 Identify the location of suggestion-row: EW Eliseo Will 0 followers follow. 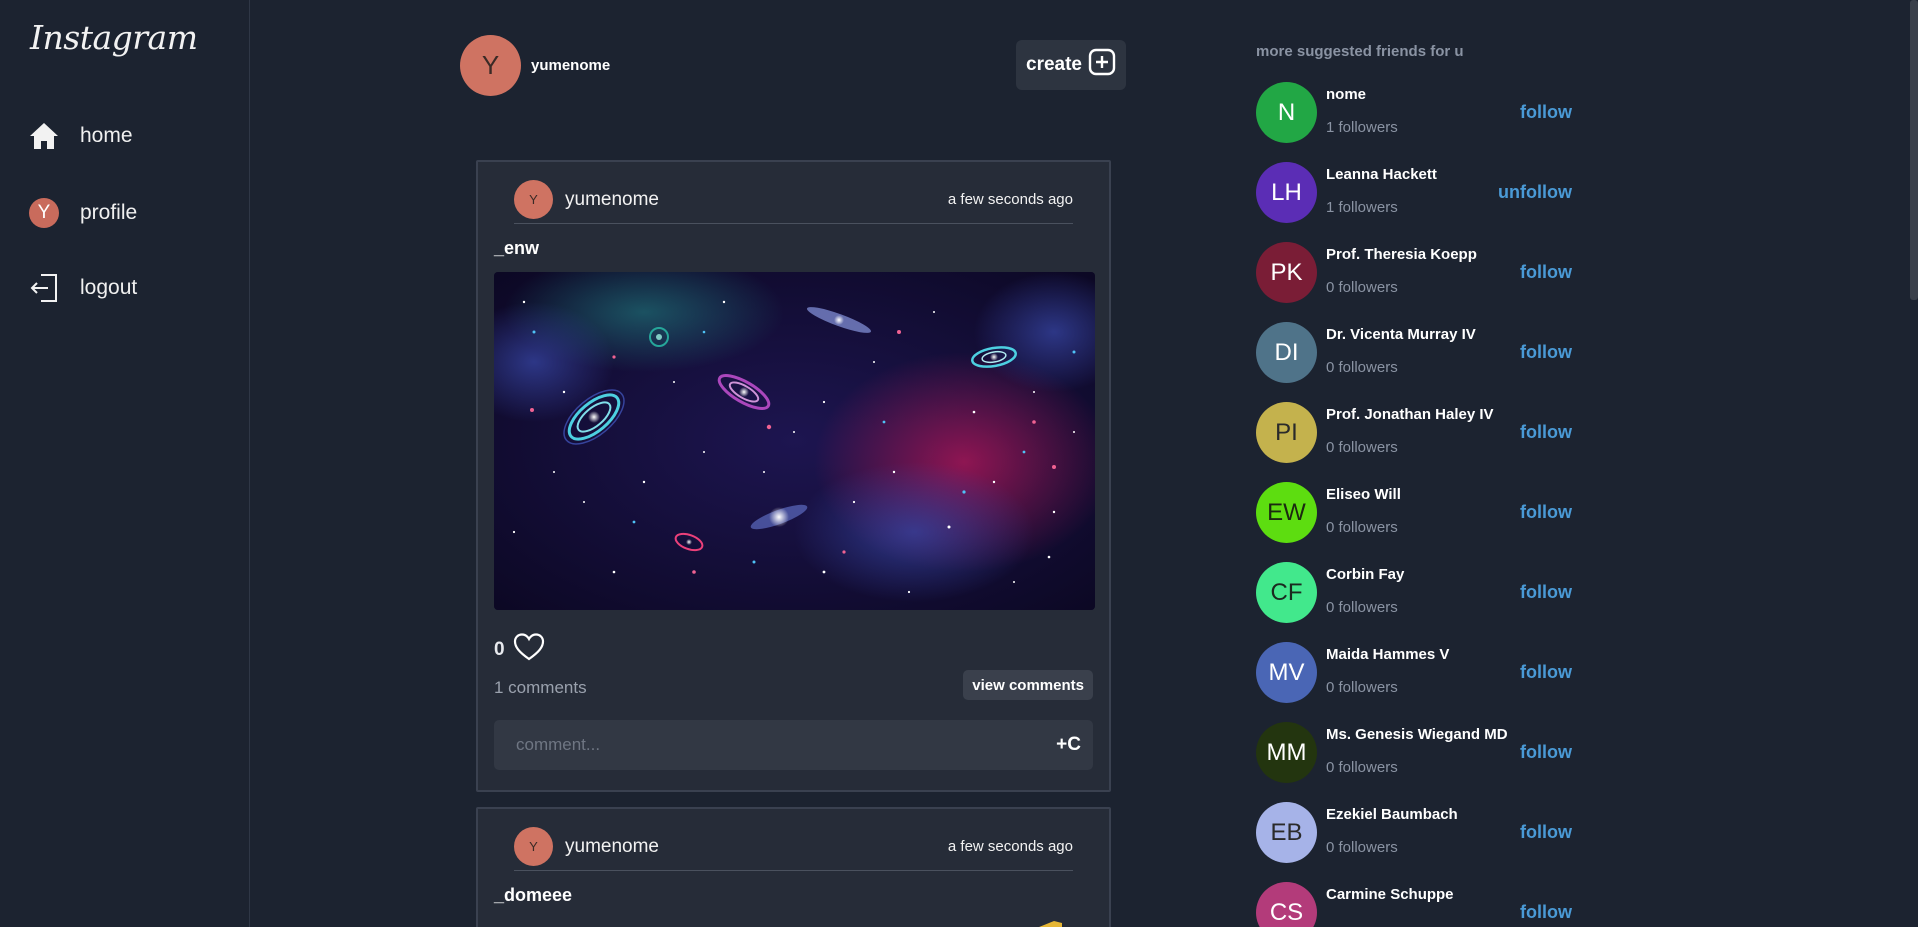
(1416, 513).